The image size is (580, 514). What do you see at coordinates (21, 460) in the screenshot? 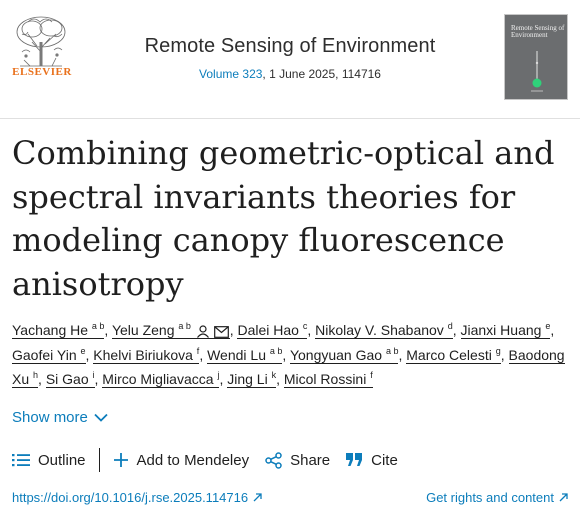
I see `list-icon` at bounding box center [21, 460].